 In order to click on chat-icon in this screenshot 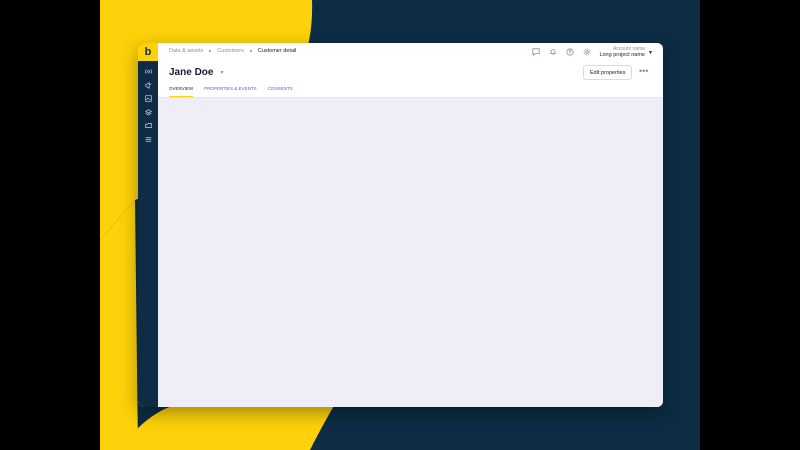, I will do `click(535, 51)`.